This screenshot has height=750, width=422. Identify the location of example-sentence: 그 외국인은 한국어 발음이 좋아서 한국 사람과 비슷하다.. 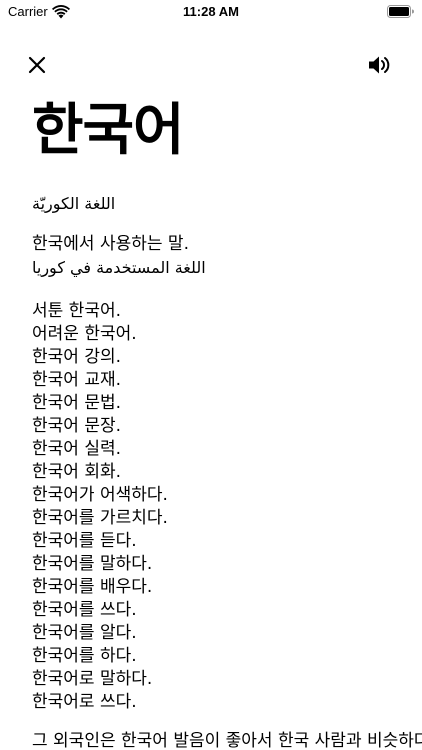
(227, 740).